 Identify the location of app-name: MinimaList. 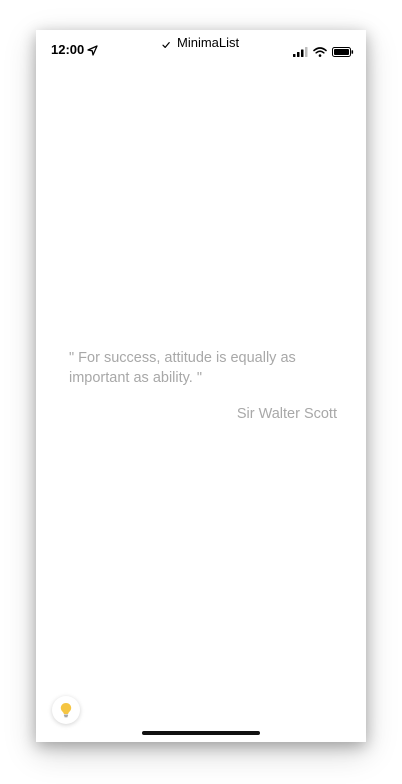
(208, 42).